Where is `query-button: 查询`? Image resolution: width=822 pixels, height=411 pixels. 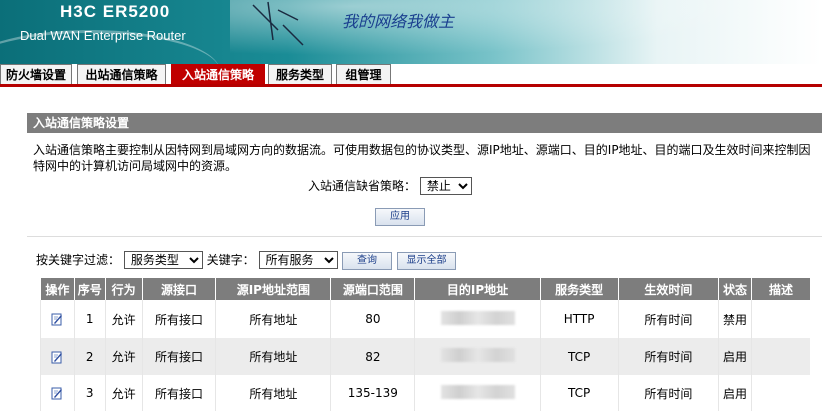
query-button: 查询 is located at coordinates (367, 261).